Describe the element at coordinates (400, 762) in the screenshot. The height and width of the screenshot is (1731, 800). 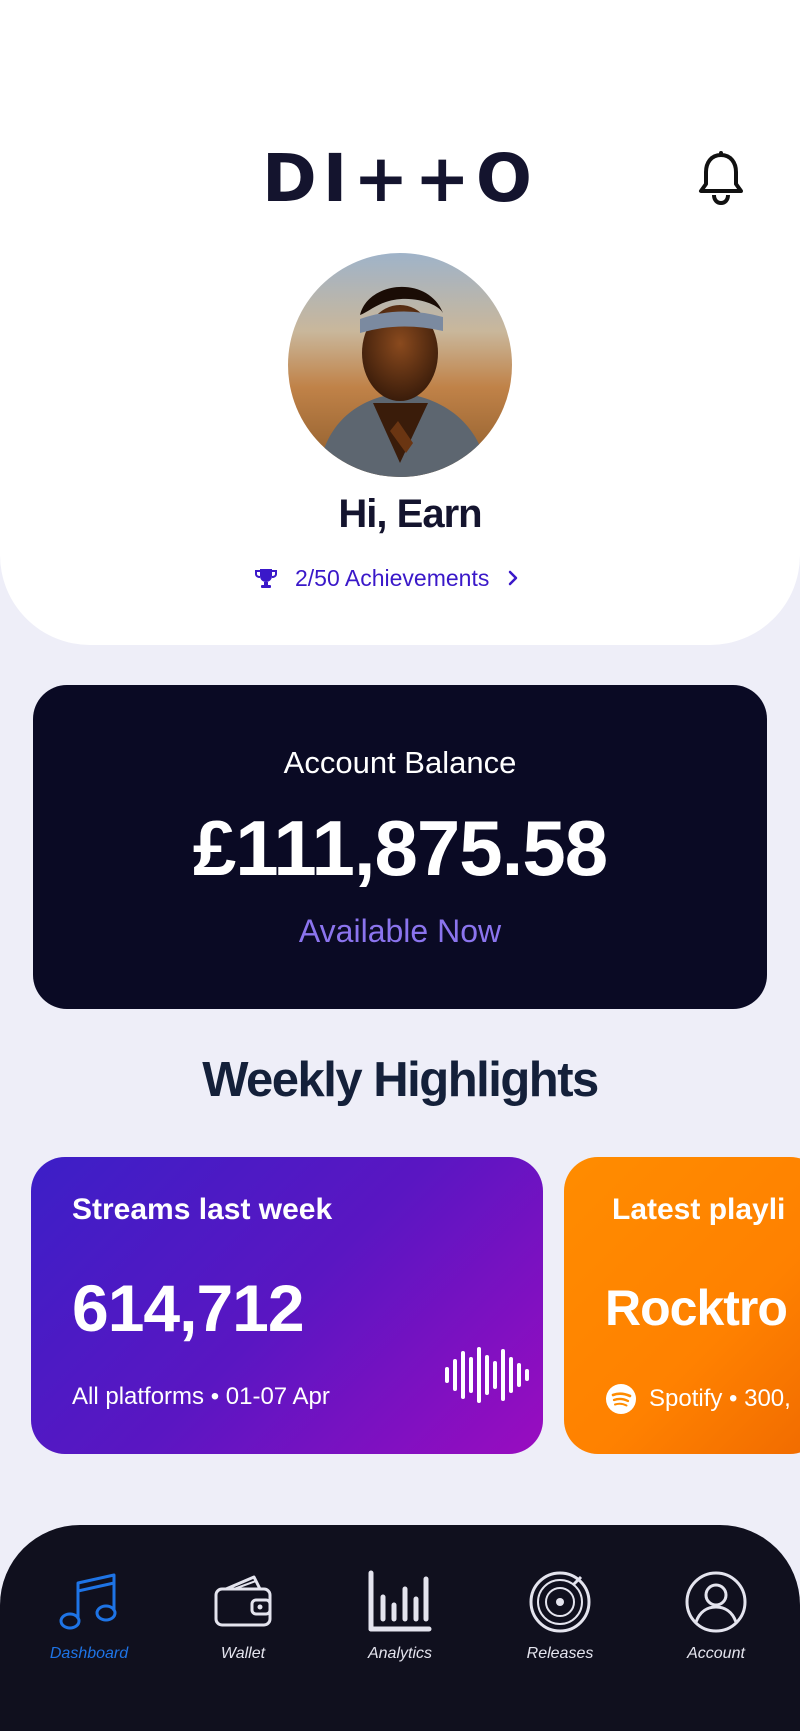
I see `balance-label: Account Balance` at that location.